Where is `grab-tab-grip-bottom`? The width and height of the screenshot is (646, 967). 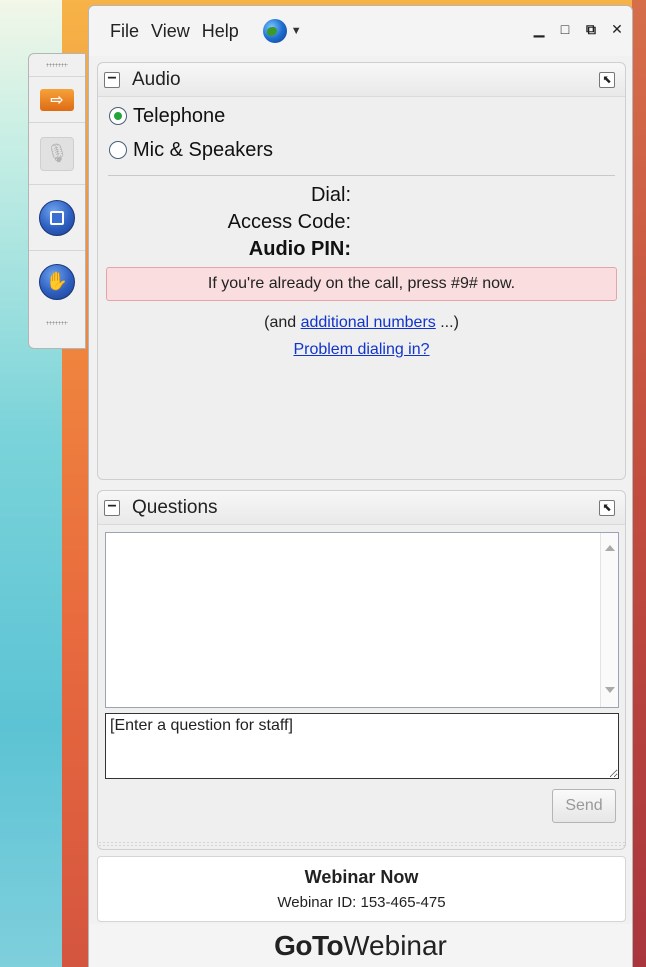
grab-tab-grip-bottom is located at coordinates (57, 323).